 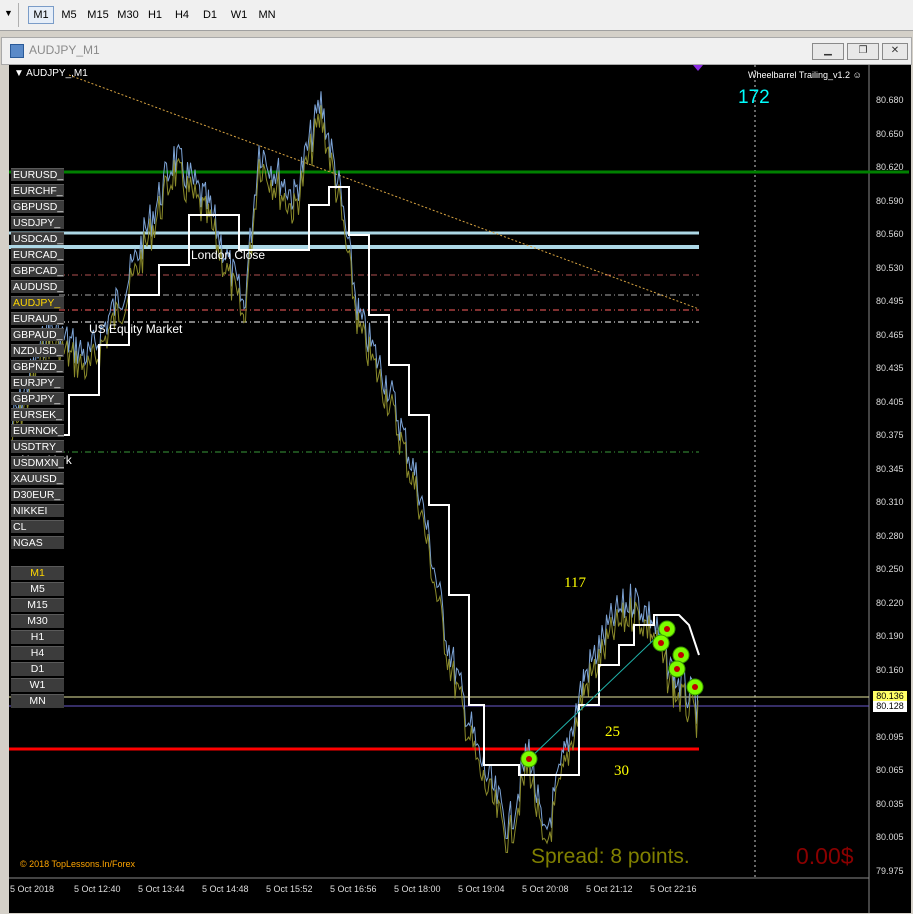 I want to click on counter-value: 172, so click(x=754, y=97).